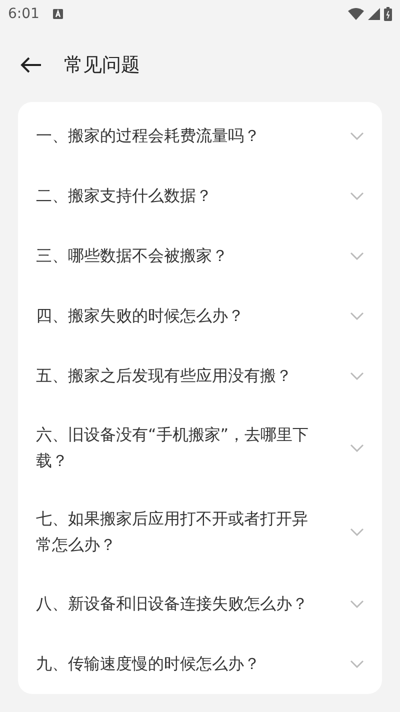  What do you see at coordinates (200, 664) in the screenshot?
I see `faq-item: 九、传输速度慢的时候怎么办？` at bounding box center [200, 664].